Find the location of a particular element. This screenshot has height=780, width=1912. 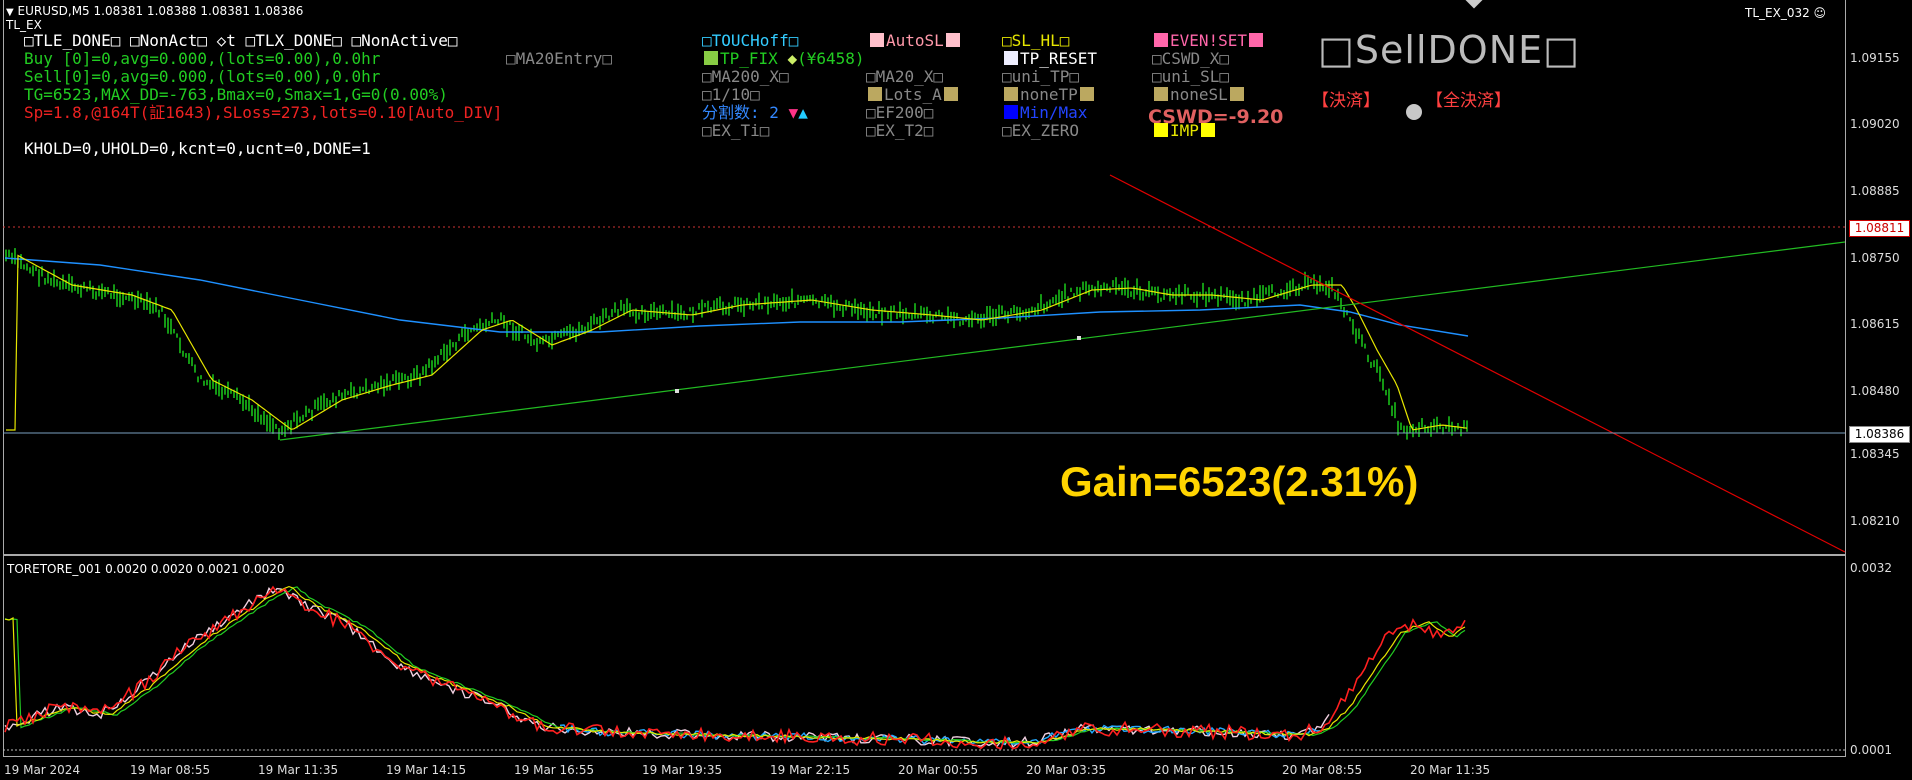

ex-zero-button: □EX_ZERO is located at coordinates (1040, 131).